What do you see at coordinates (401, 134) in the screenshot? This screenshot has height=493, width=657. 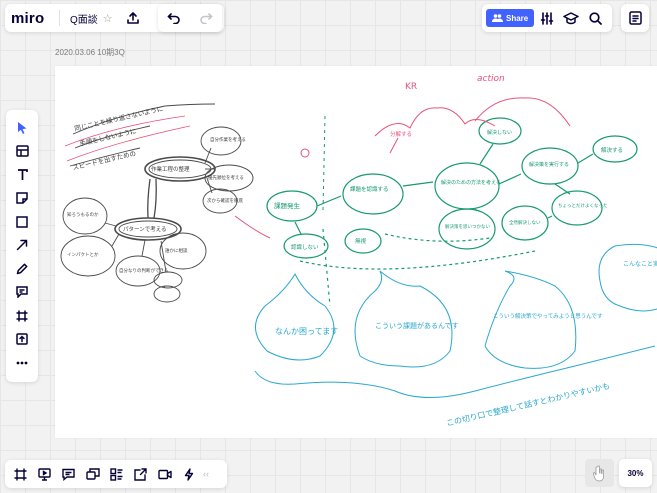 I see `breakdown-label: 分解する` at bounding box center [401, 134].